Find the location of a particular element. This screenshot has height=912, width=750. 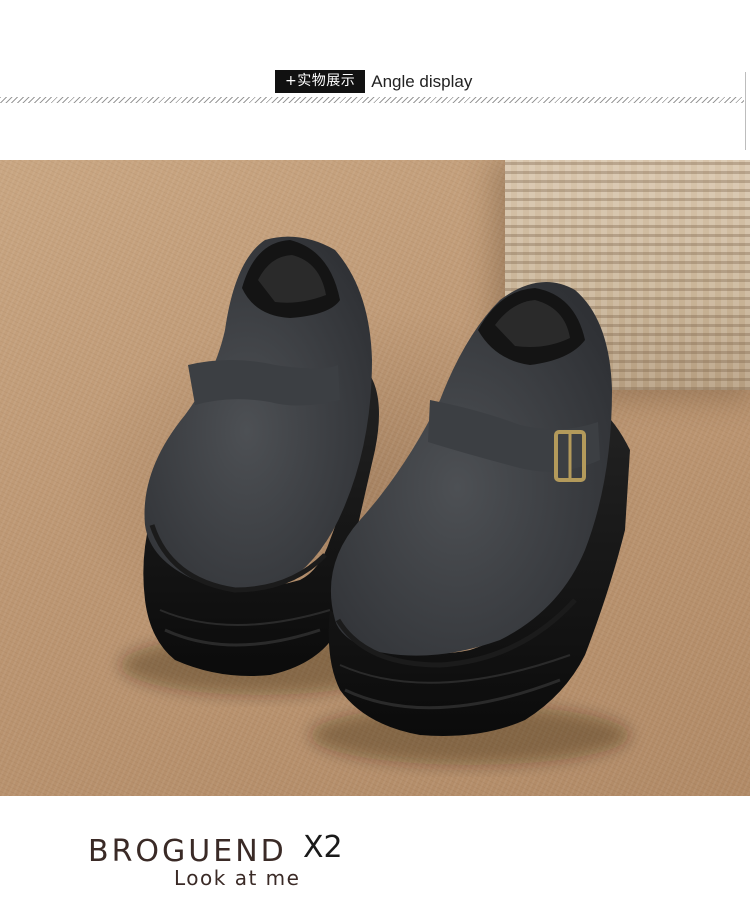

section-title: +实物展示 Angle display is located at coordinates (373, 81).